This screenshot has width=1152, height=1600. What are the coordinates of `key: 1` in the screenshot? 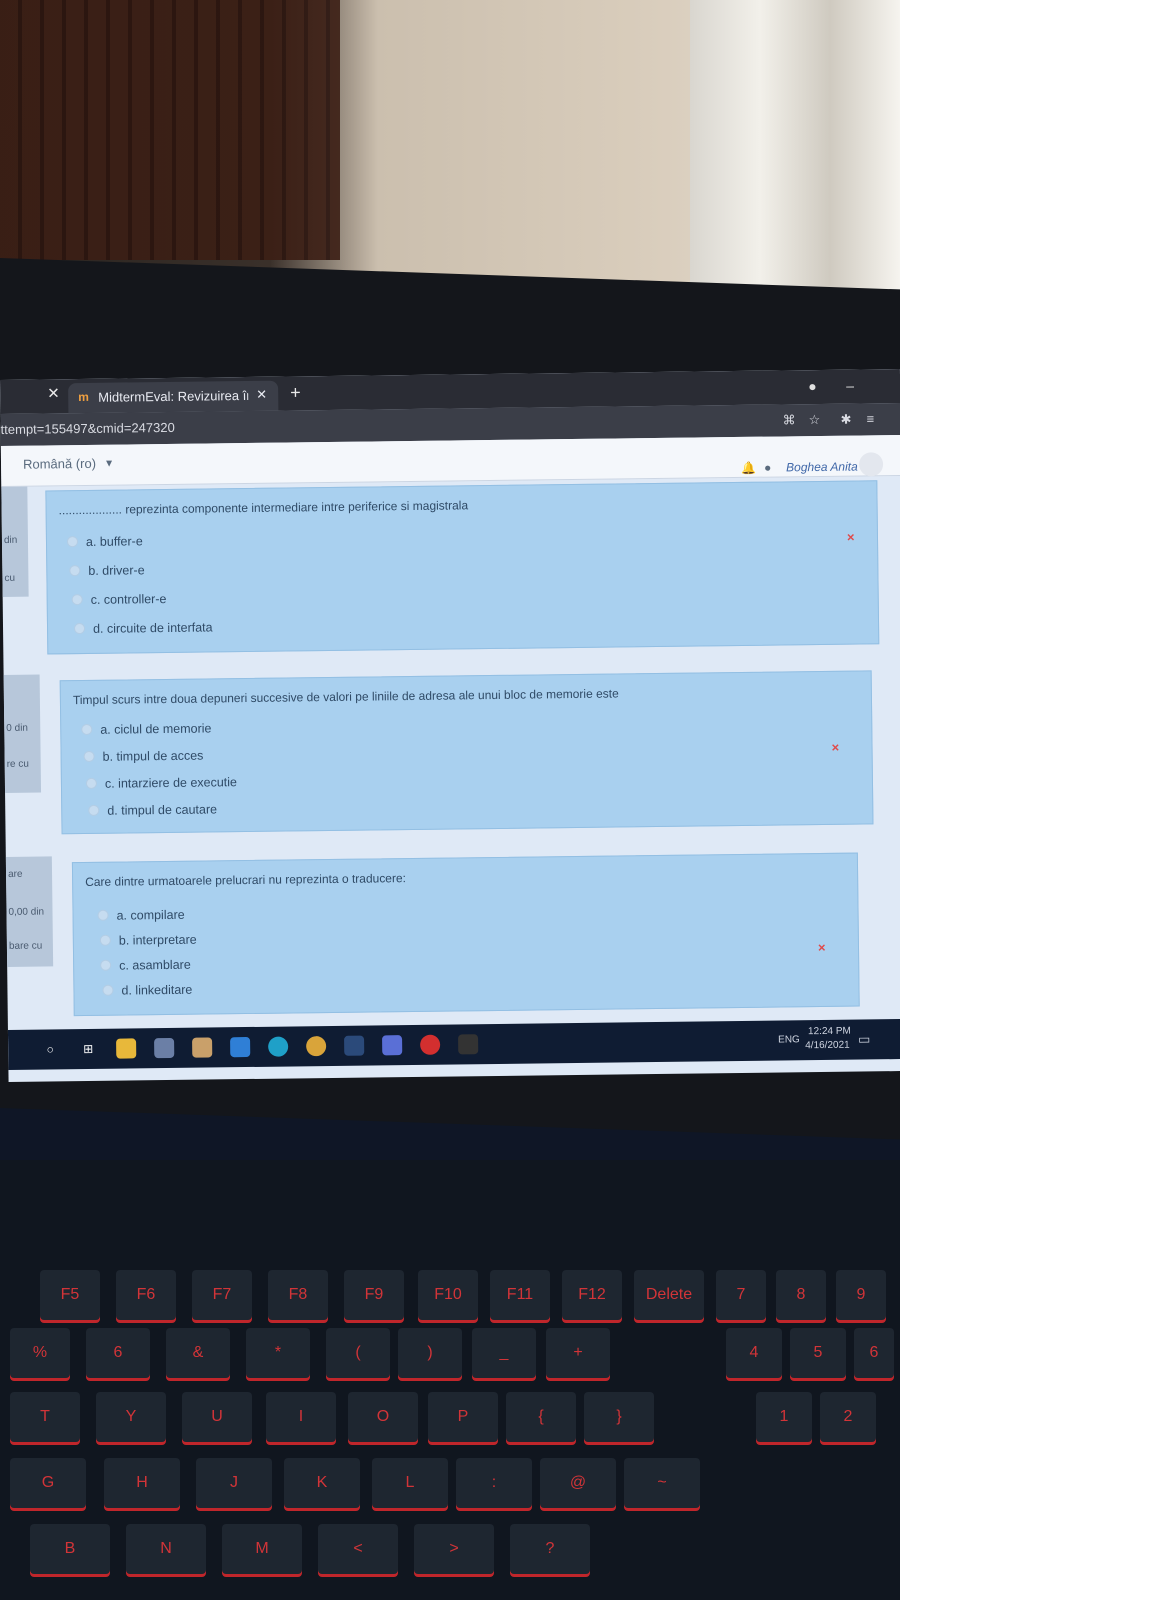 It's located at (784, 1417).